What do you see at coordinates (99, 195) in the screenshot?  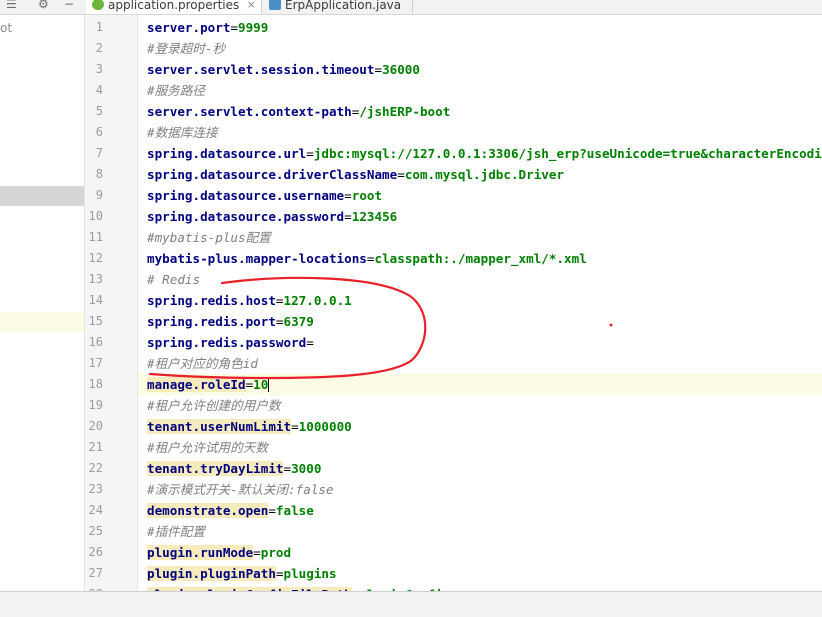 I see `line-number: 9` at bounding box center [99, 195].